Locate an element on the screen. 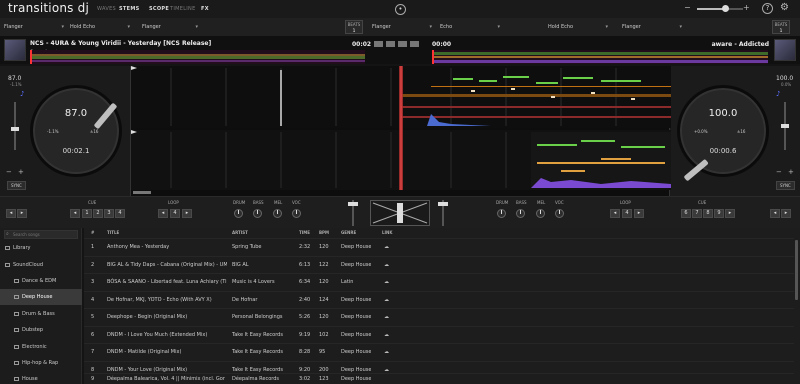  zoom-out-icon: − is located at coordinates (687, 7).